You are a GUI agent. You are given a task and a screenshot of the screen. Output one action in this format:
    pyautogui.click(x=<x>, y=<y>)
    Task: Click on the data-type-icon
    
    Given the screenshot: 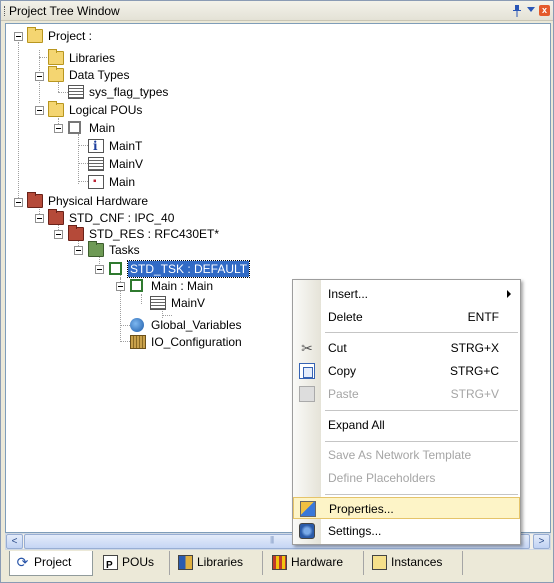 What is the action you would take?
    pyautogui.click(x=76, y=92)
    